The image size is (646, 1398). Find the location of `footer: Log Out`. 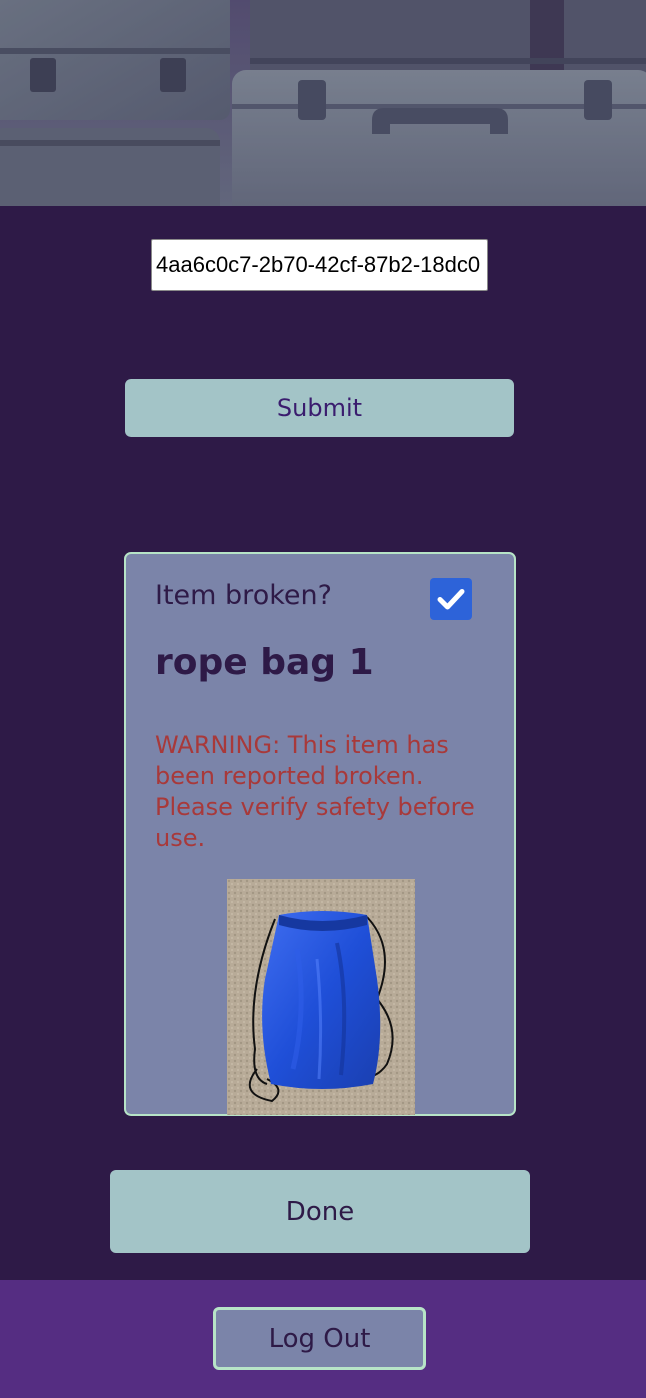

footer: Log Out is located at coordinates (323, 1339).